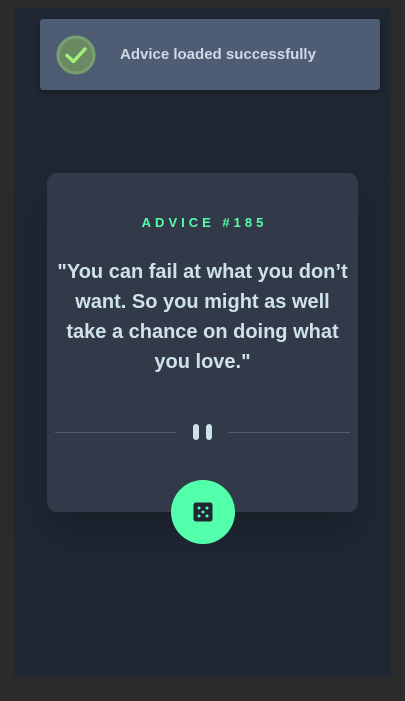  What do you see at coordinates (204, 222) in the screenshot?
I see `advice-heading: ADVICE #185` at bounding box center [204, 222].